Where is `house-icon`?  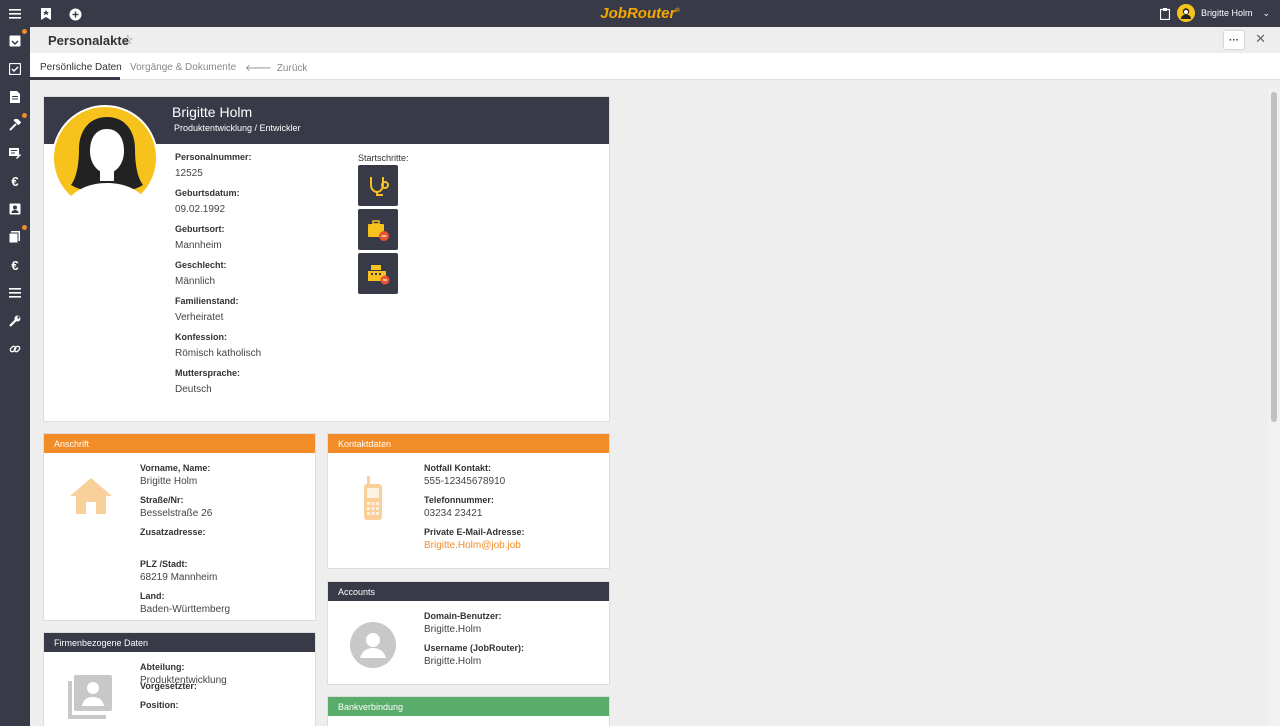 house-icon is located at coordinates (91, 497).